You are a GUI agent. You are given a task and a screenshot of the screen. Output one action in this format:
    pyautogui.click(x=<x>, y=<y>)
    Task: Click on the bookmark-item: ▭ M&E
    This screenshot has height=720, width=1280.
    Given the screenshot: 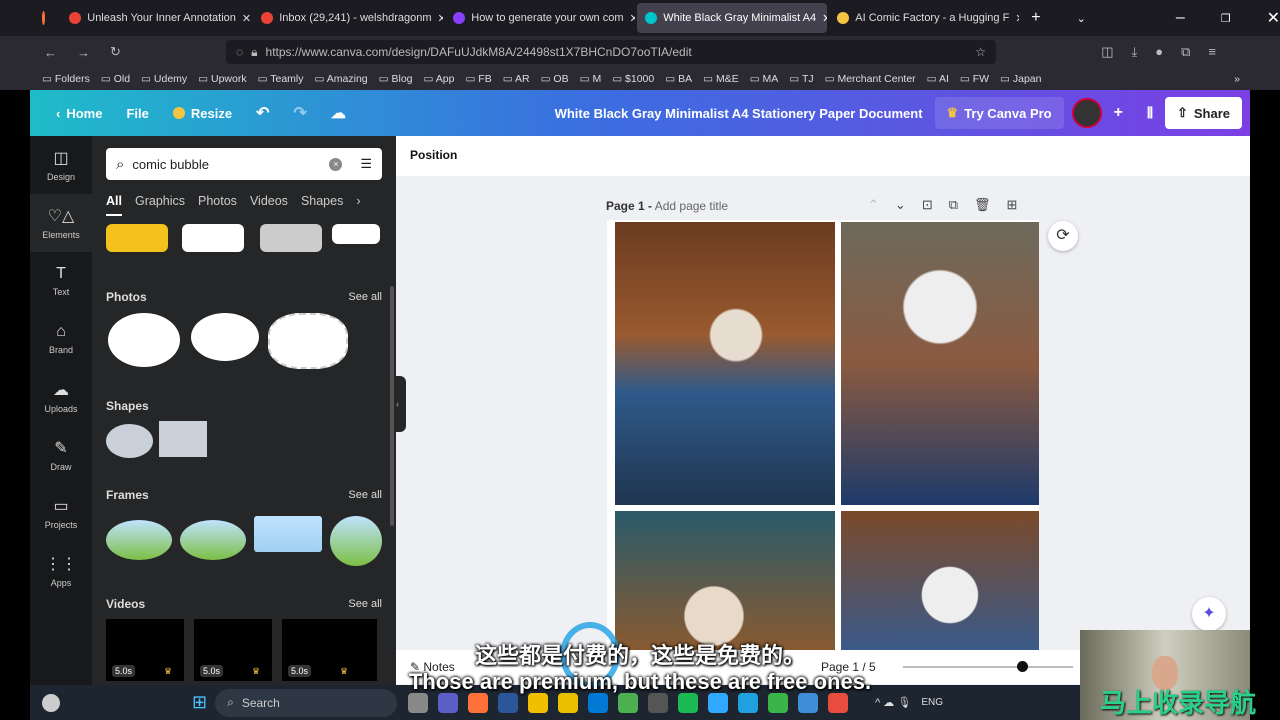 What is the action you would take?
    pyautogui.click(x=721, y=79)
    